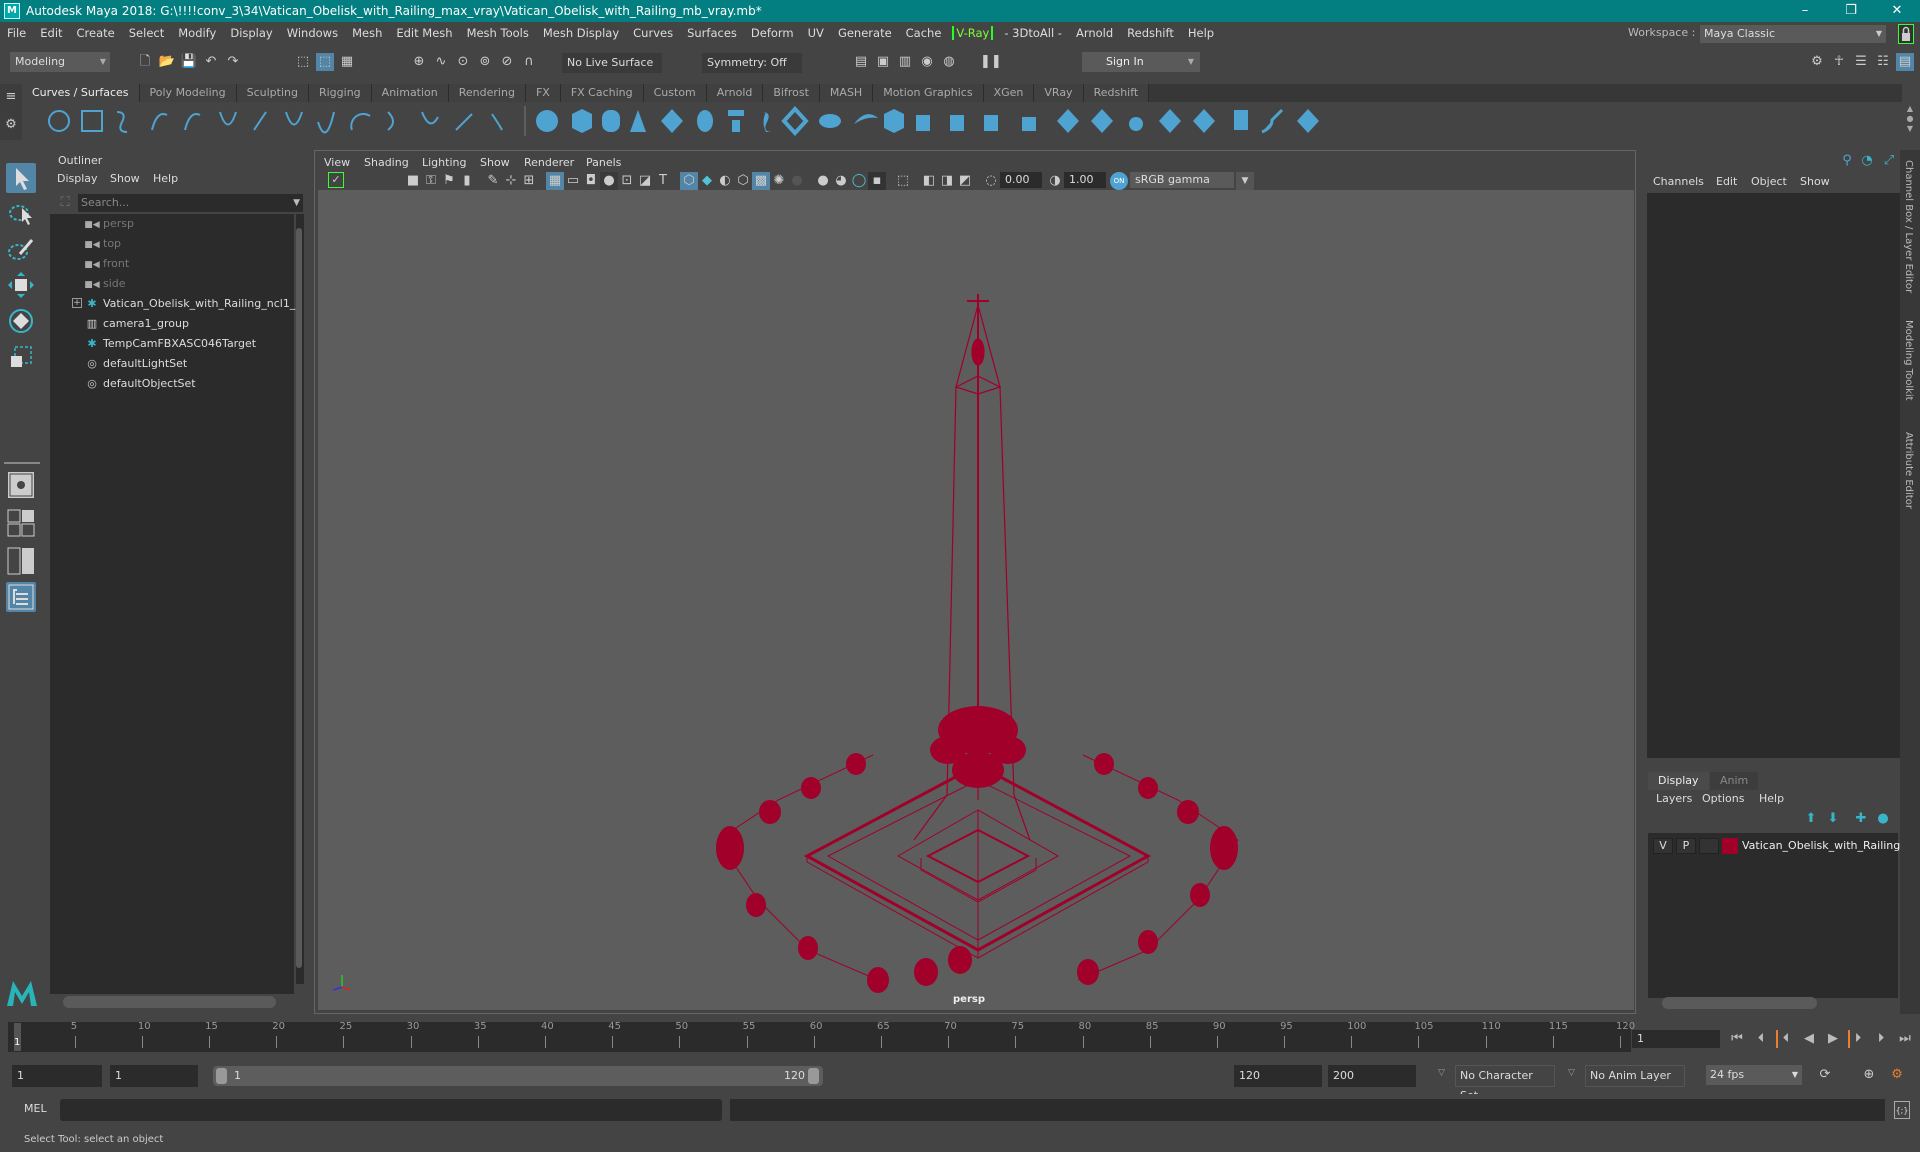  What do you see at coordinates (761, 181) in the screenshot?
I see `xray-icon: ▩` at bounding box center [761, 181].